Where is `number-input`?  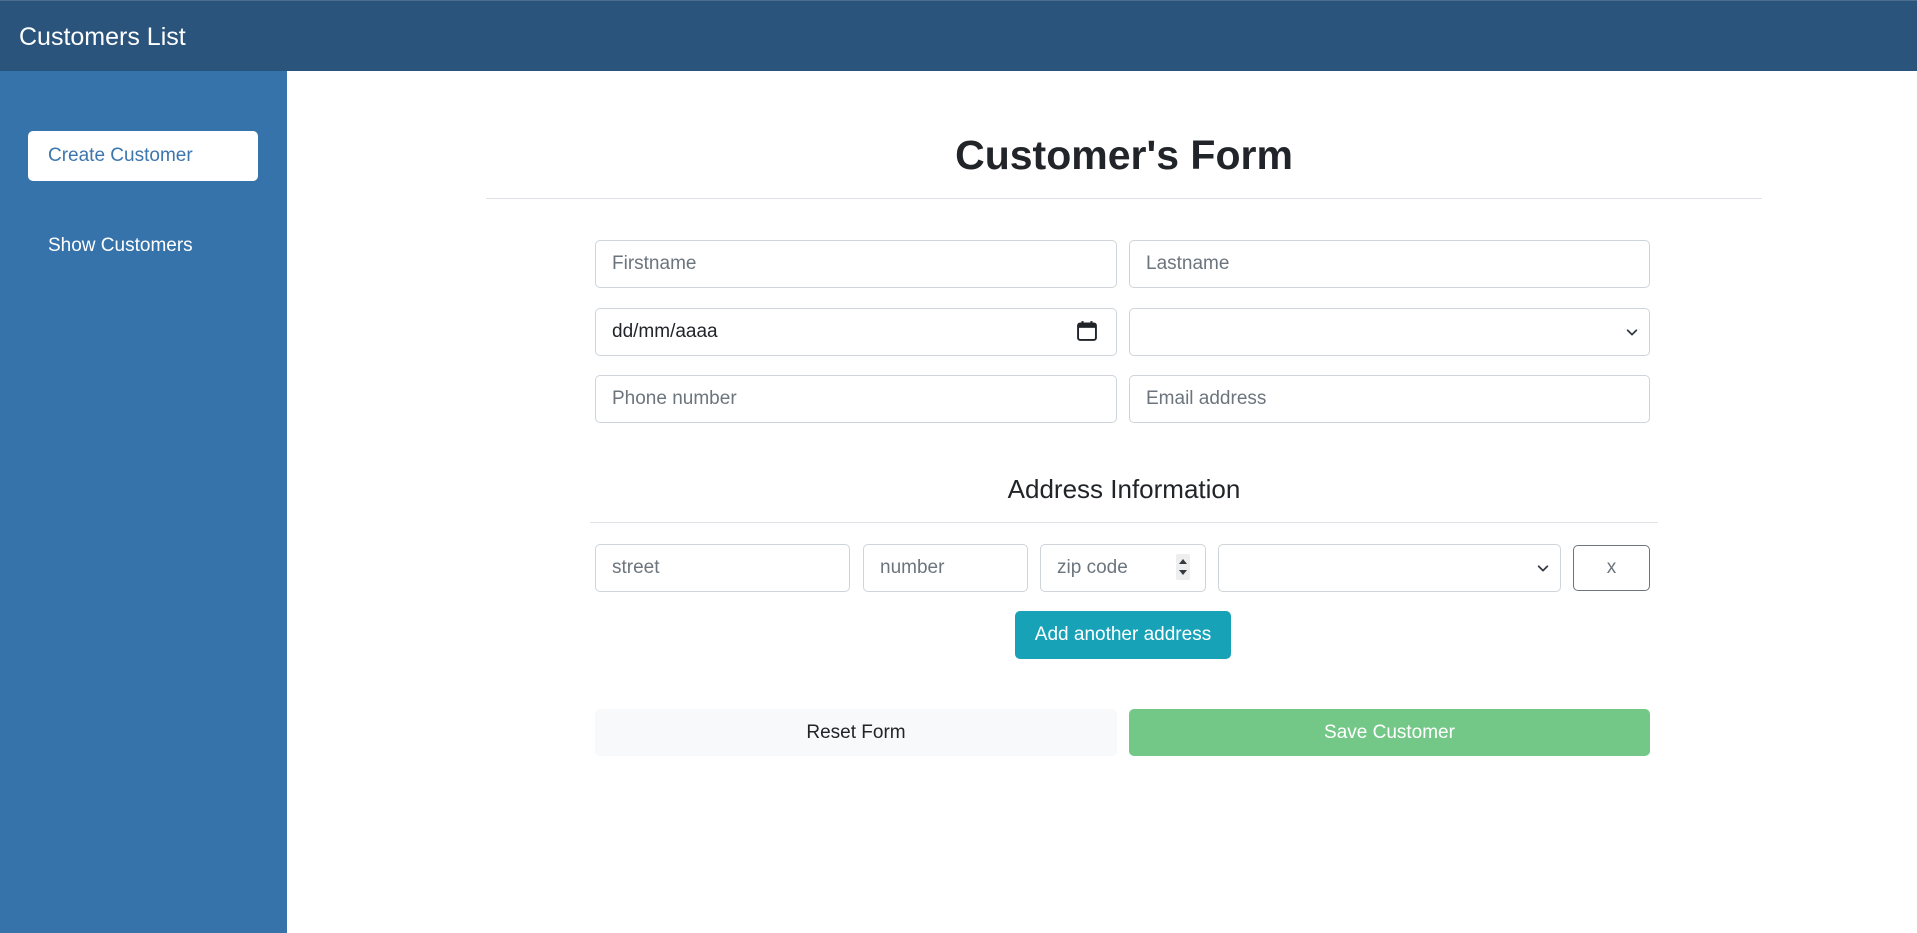 number-input is located at coordinates (945, 568).